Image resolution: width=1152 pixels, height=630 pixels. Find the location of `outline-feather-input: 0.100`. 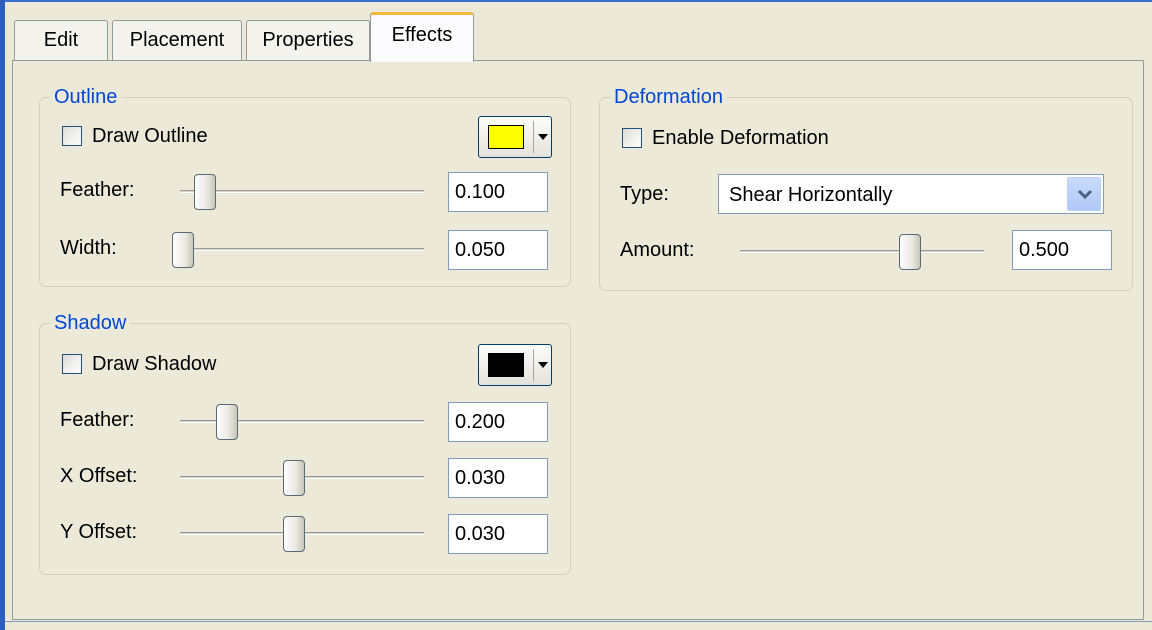

outline-feather-input: 0.100 is located at coordinates (498, 192).